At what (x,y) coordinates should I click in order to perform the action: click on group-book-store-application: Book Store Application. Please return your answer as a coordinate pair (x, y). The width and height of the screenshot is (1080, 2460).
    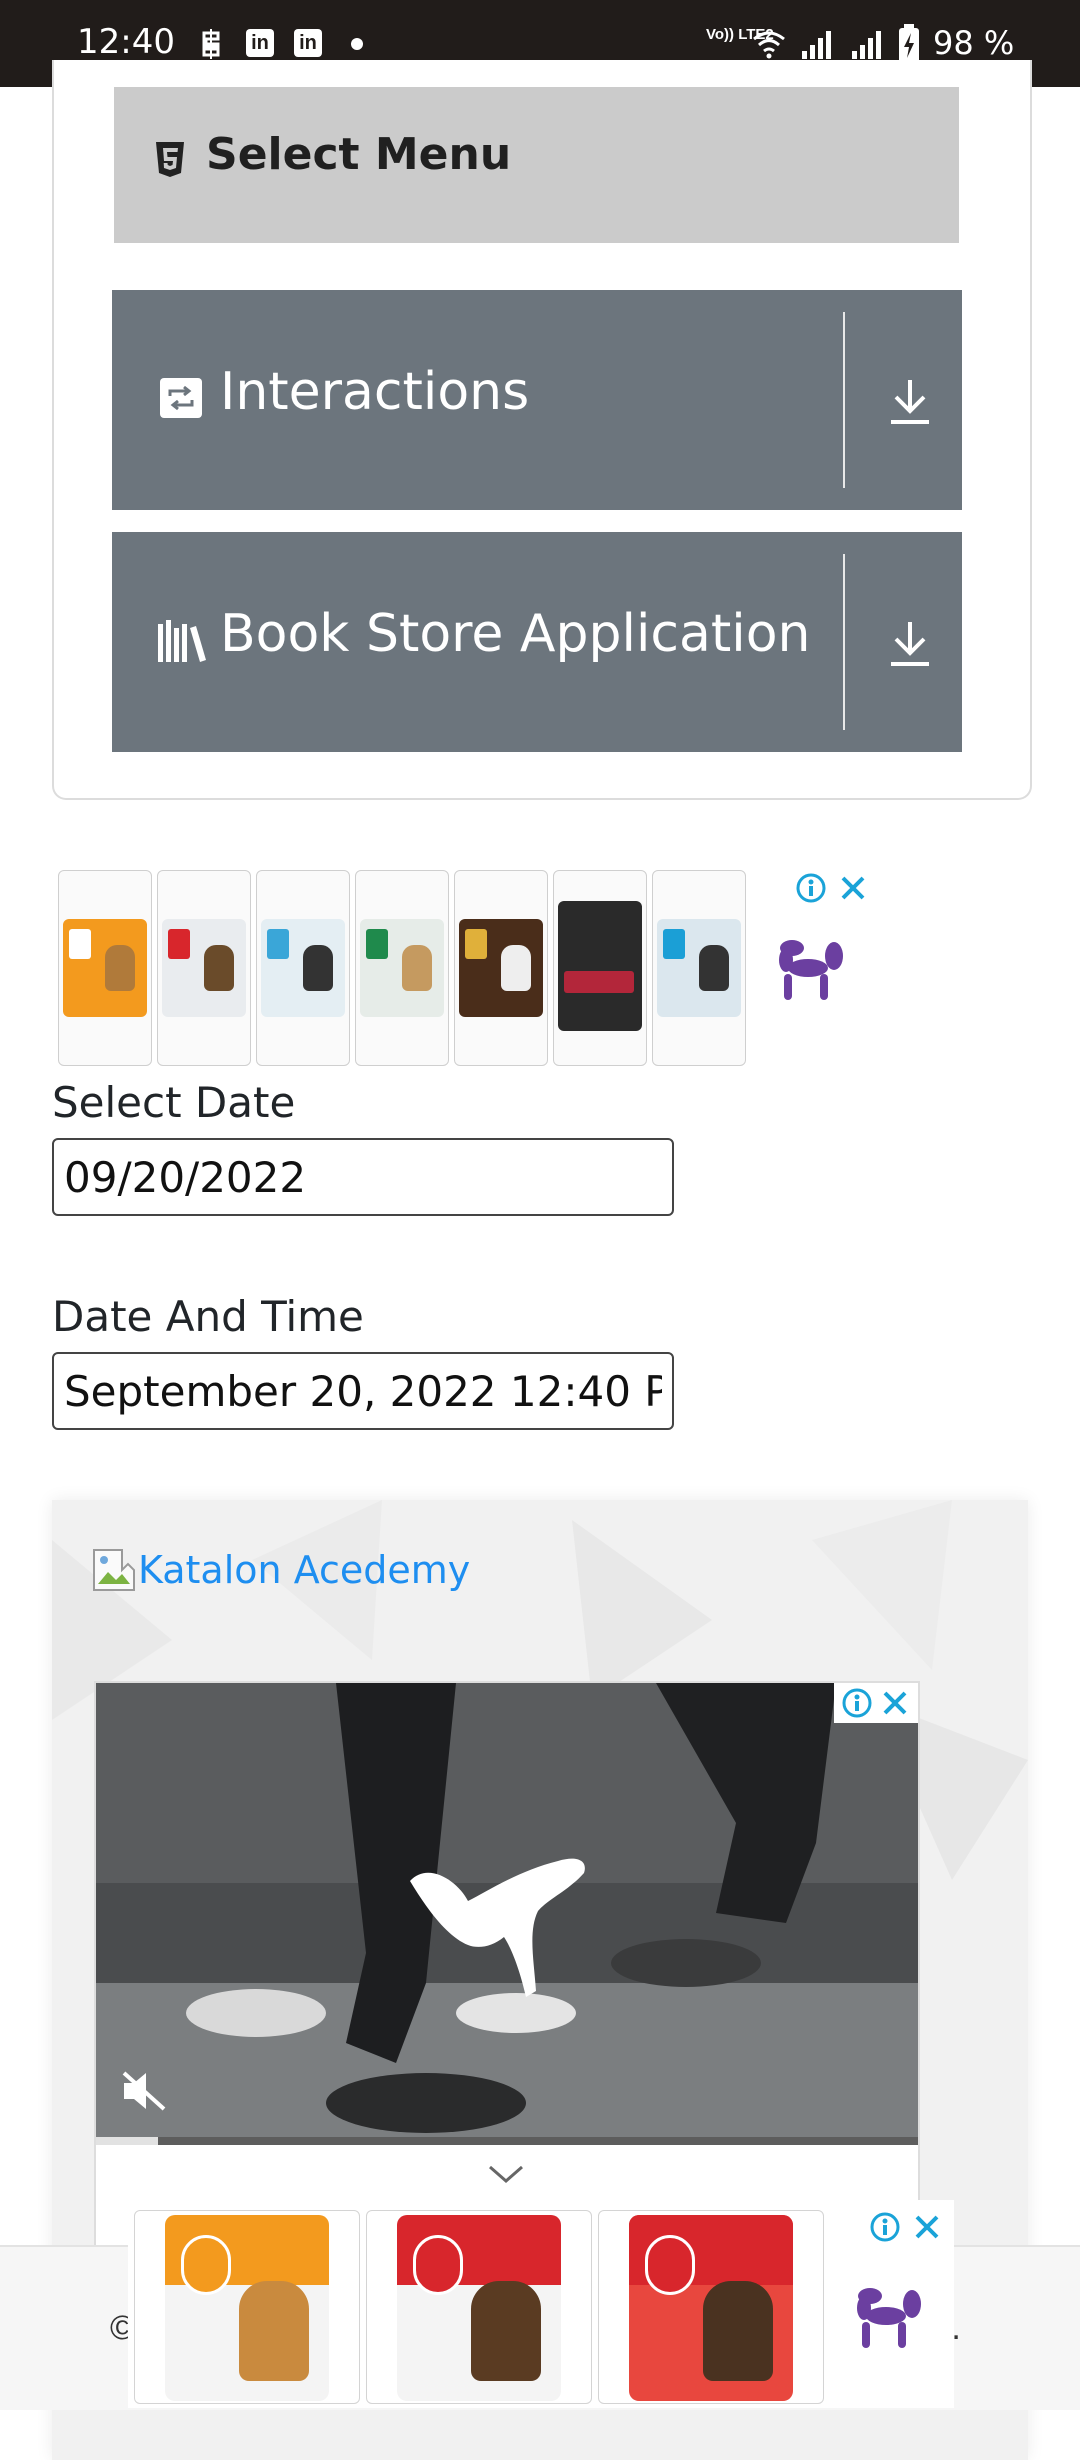
    Looking at the image, I should click on (537, 642).